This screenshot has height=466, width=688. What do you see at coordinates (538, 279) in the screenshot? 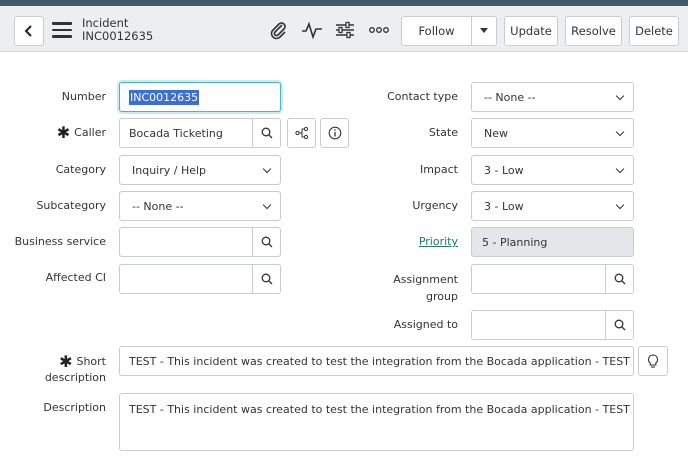
I see `assignment-group-field` at bounding box center [538, 279].